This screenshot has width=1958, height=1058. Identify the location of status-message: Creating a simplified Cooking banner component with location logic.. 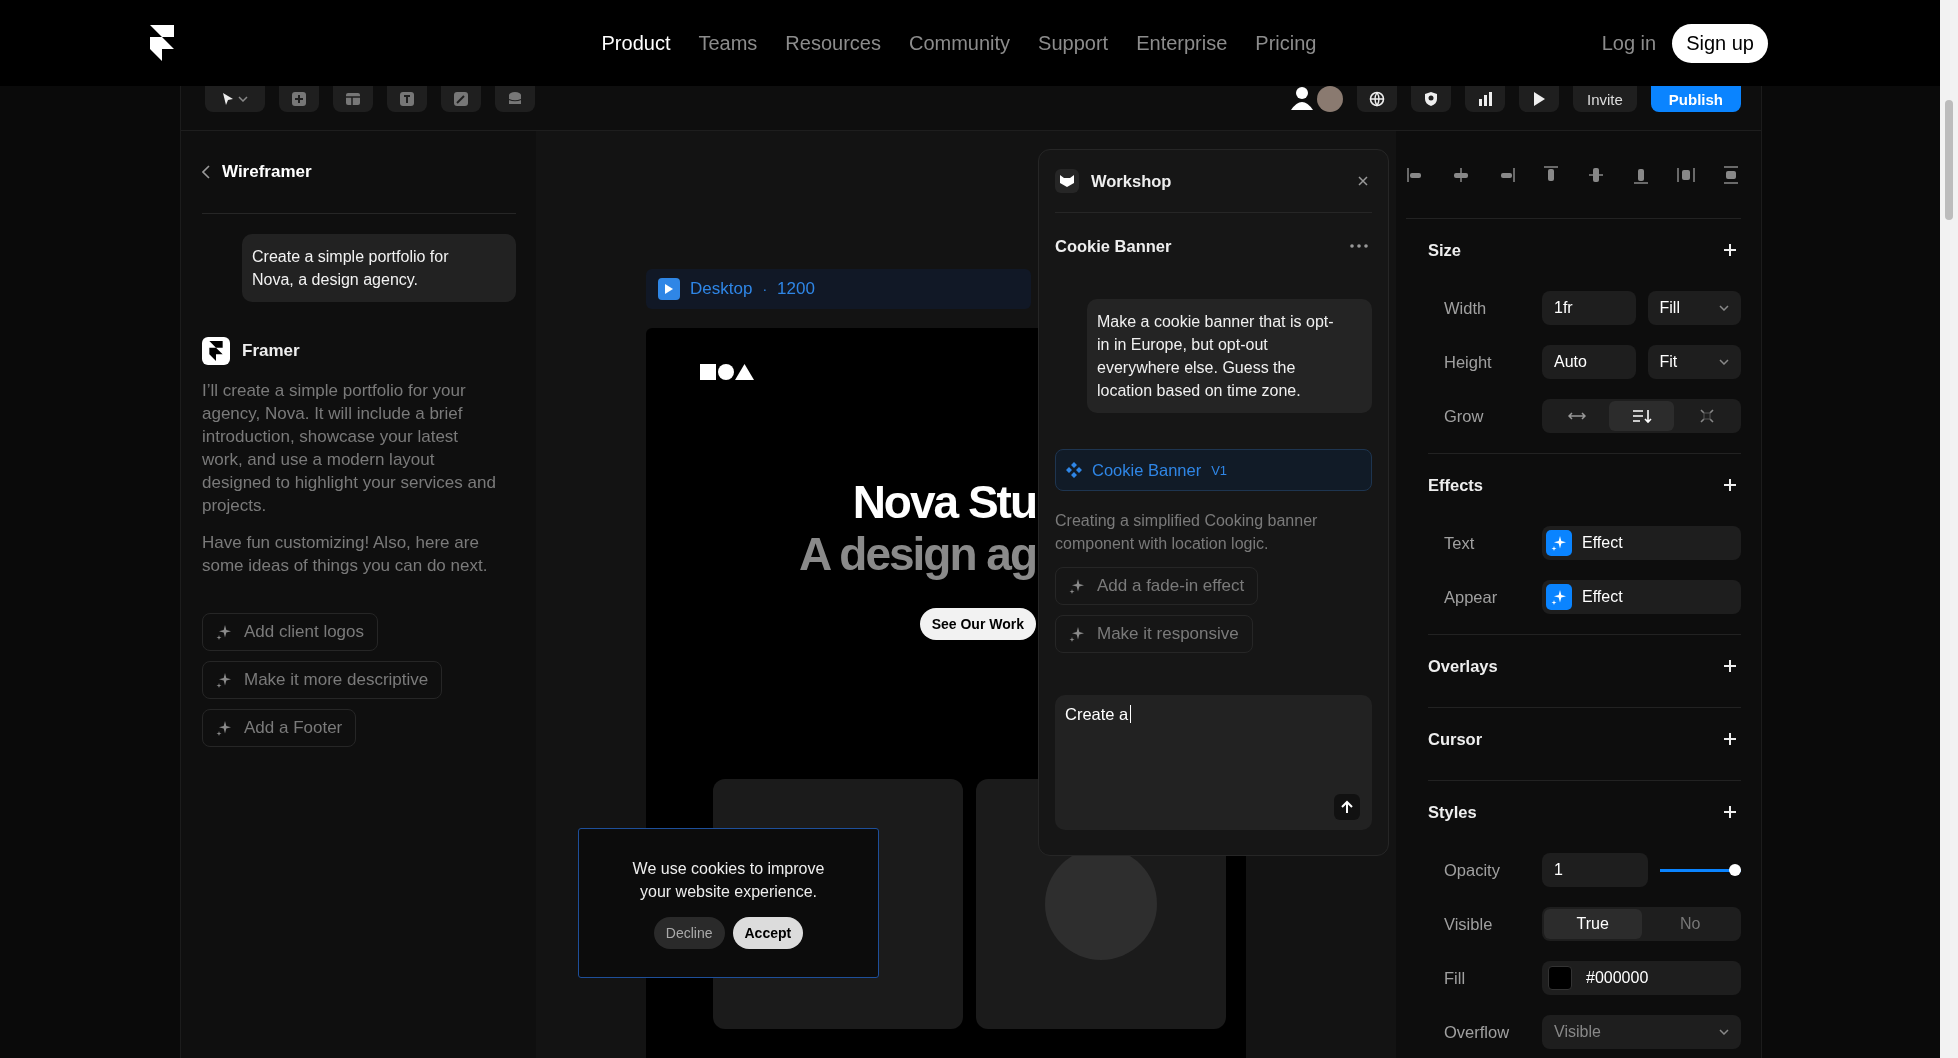
(1187, 532).